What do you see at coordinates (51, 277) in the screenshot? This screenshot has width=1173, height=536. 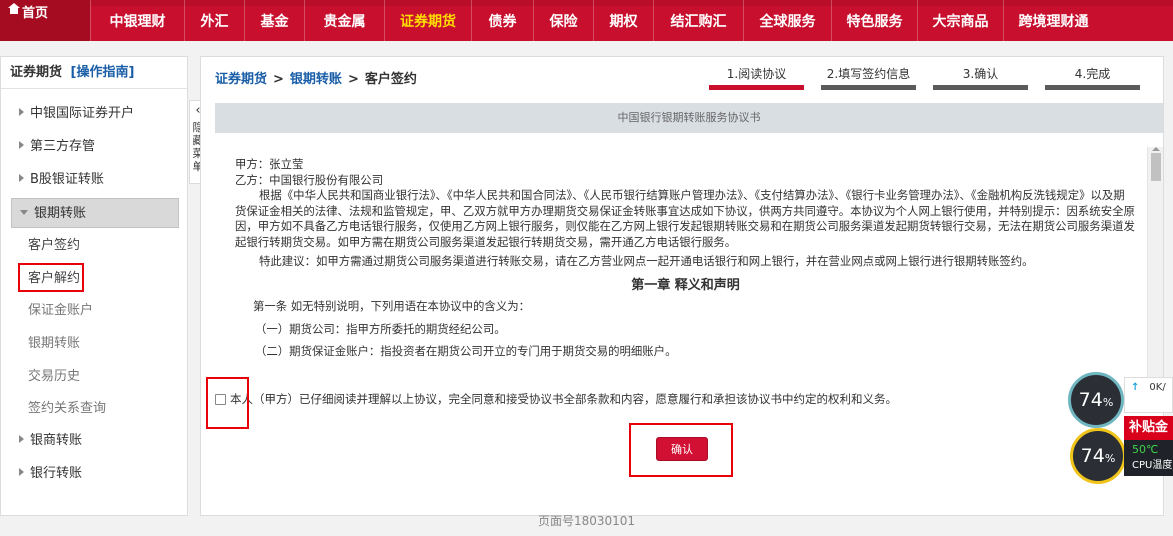 I see `highlight-box-cancel` at bounding box center [51, 277].